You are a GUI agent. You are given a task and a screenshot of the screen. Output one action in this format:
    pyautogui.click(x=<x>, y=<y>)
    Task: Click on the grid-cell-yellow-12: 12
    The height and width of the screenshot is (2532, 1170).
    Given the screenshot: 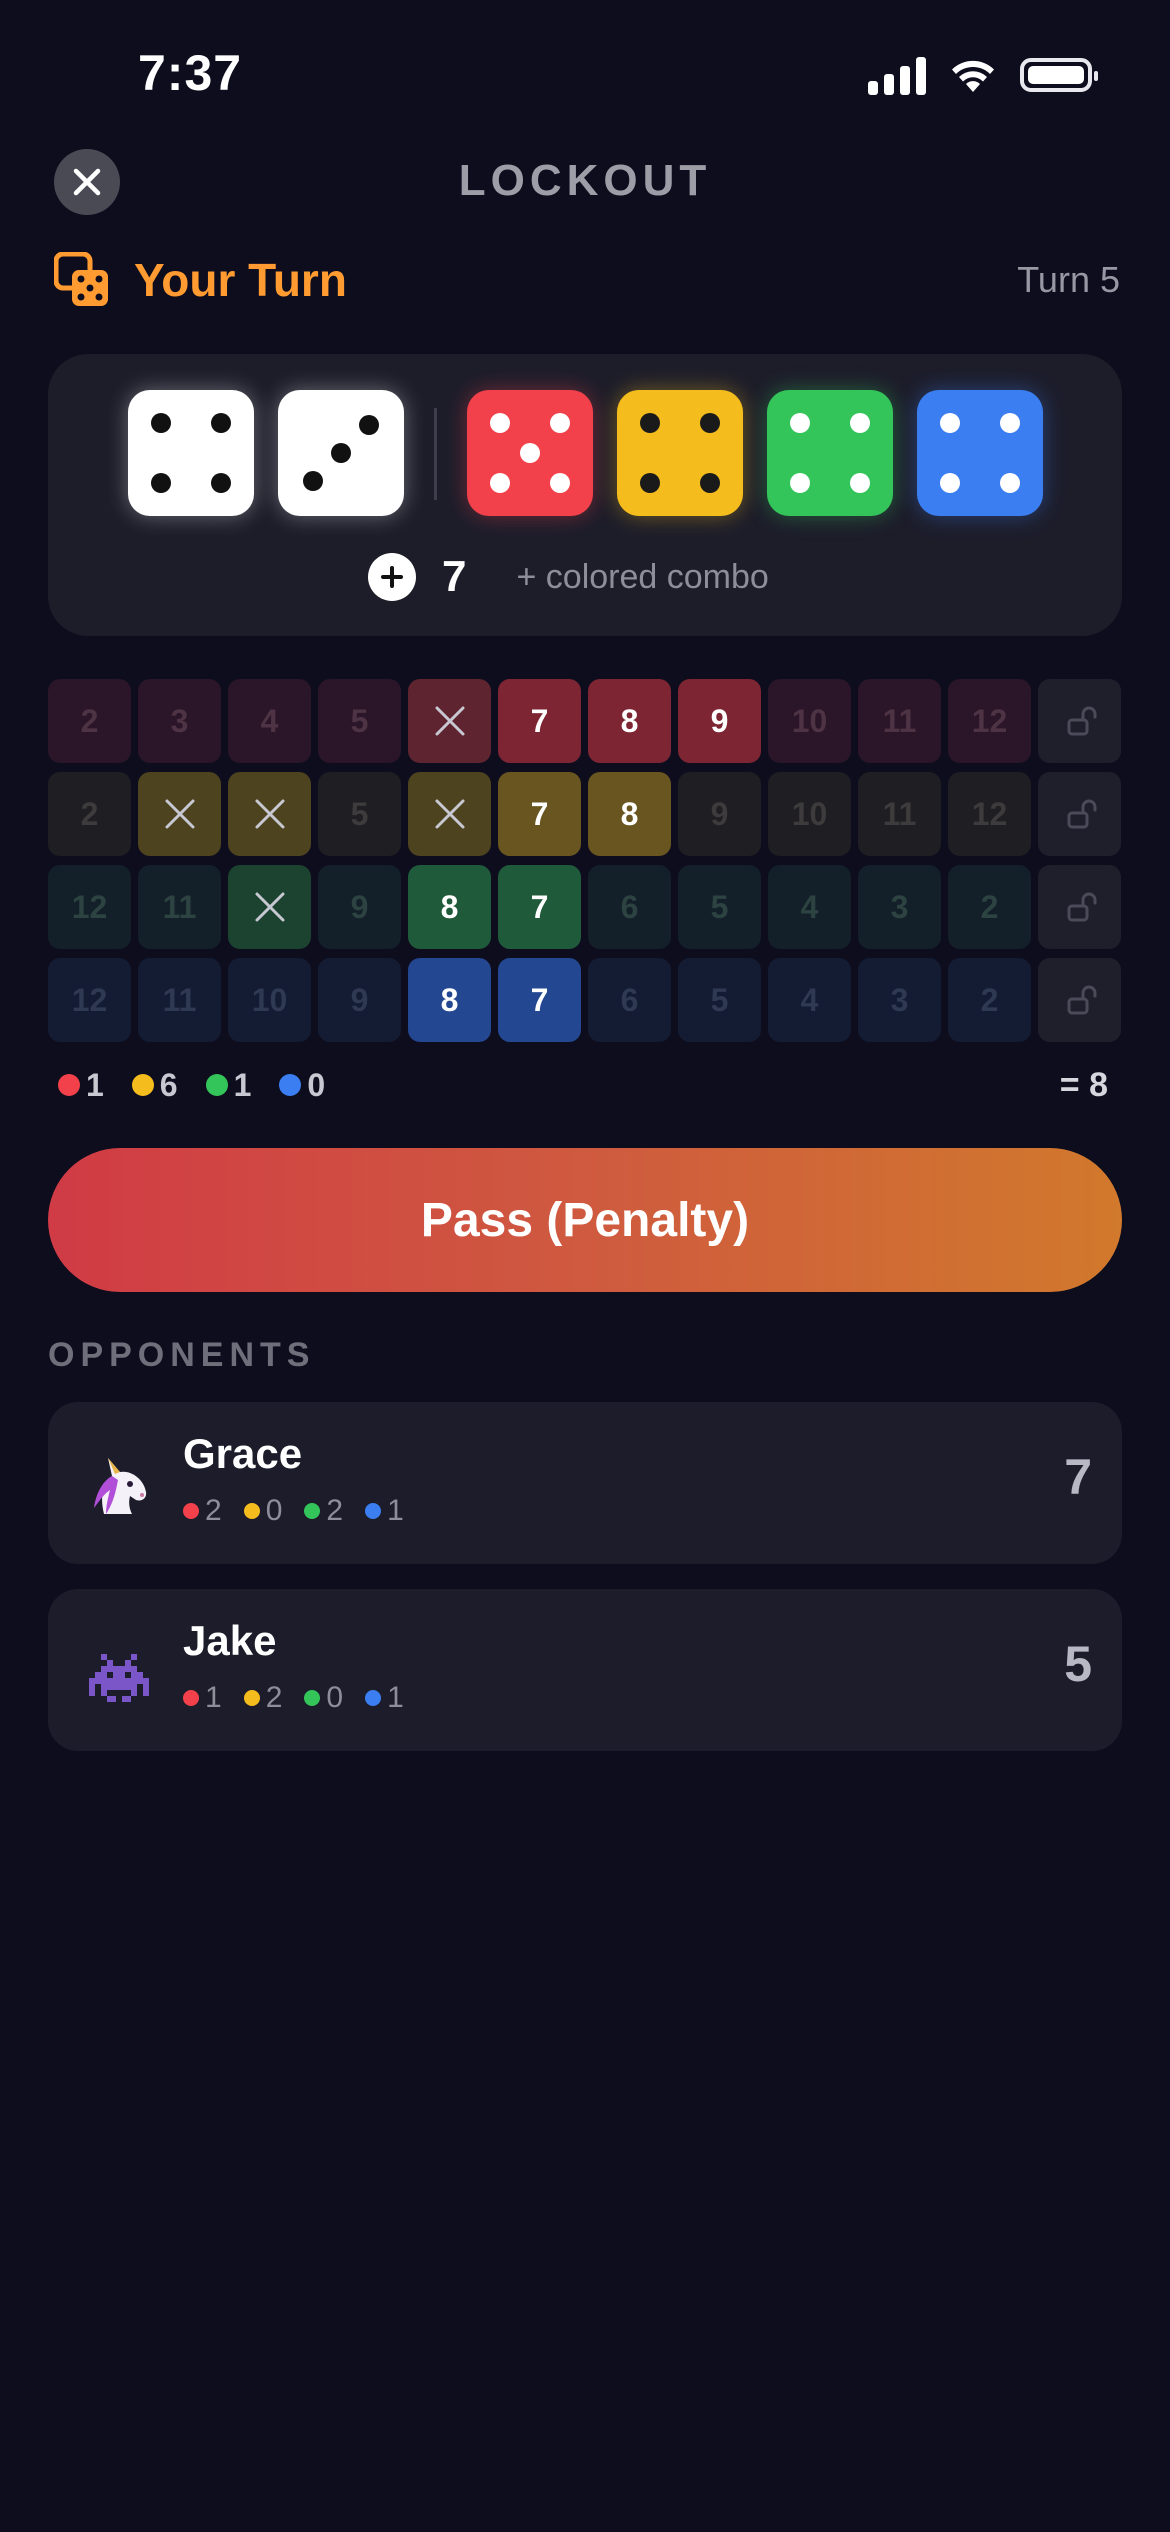 What is the action you would take?
    pyautogui.click(x=989, y=814)
    